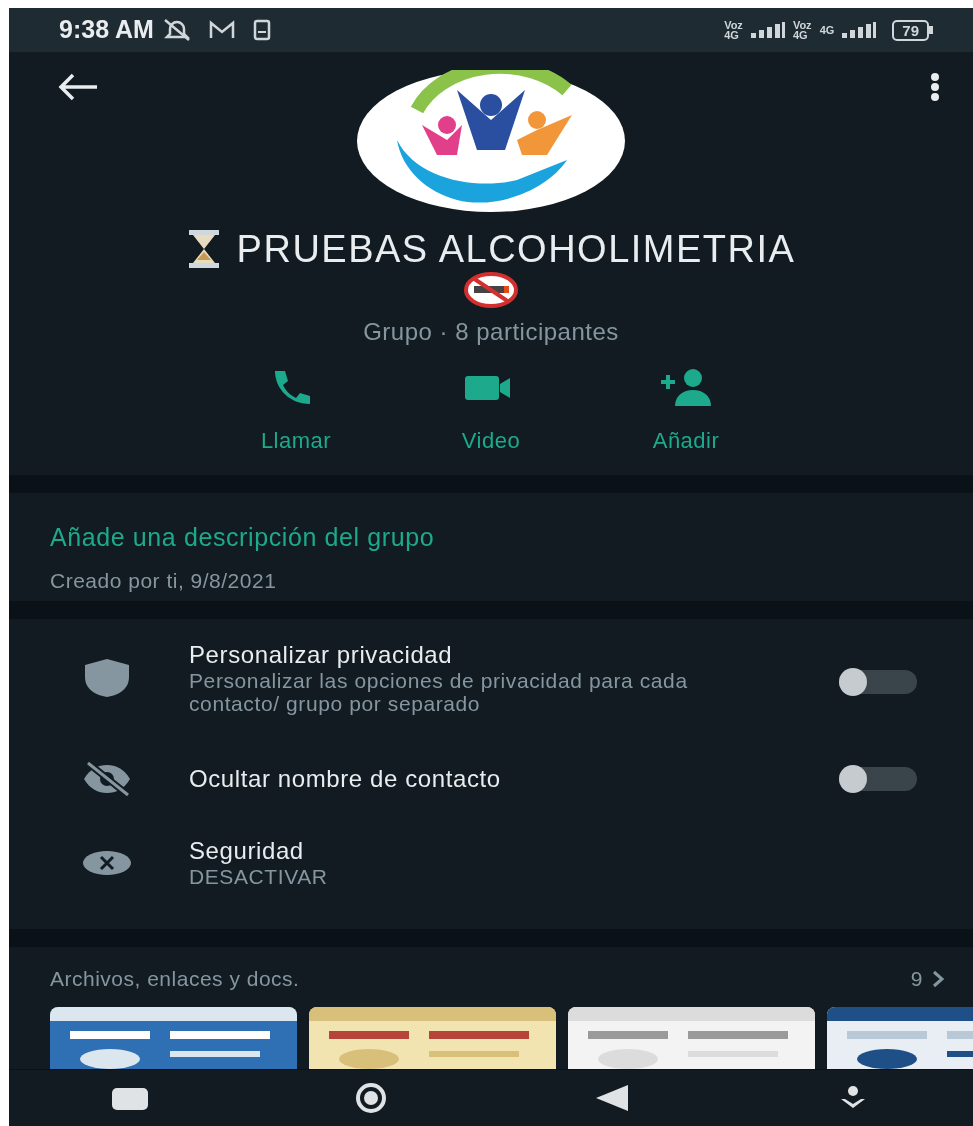 The width and height of the screenshot is (973, 1126). Describe the element at coordinates (927, 979) in the screenshot. I see `see-all-button: 9` at that location.